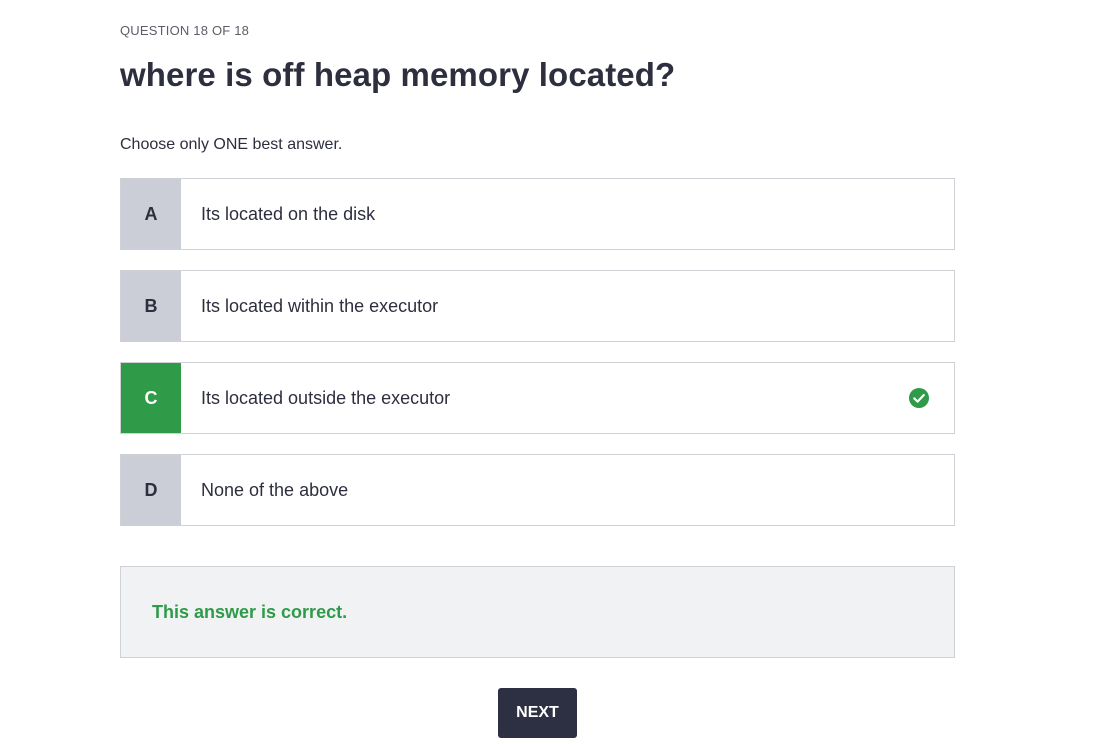 The image size is (1098, 745). Describe the element at coordinates (537, 490) in the screenshot. I see `answer-option-d: D None of the above` at that location.